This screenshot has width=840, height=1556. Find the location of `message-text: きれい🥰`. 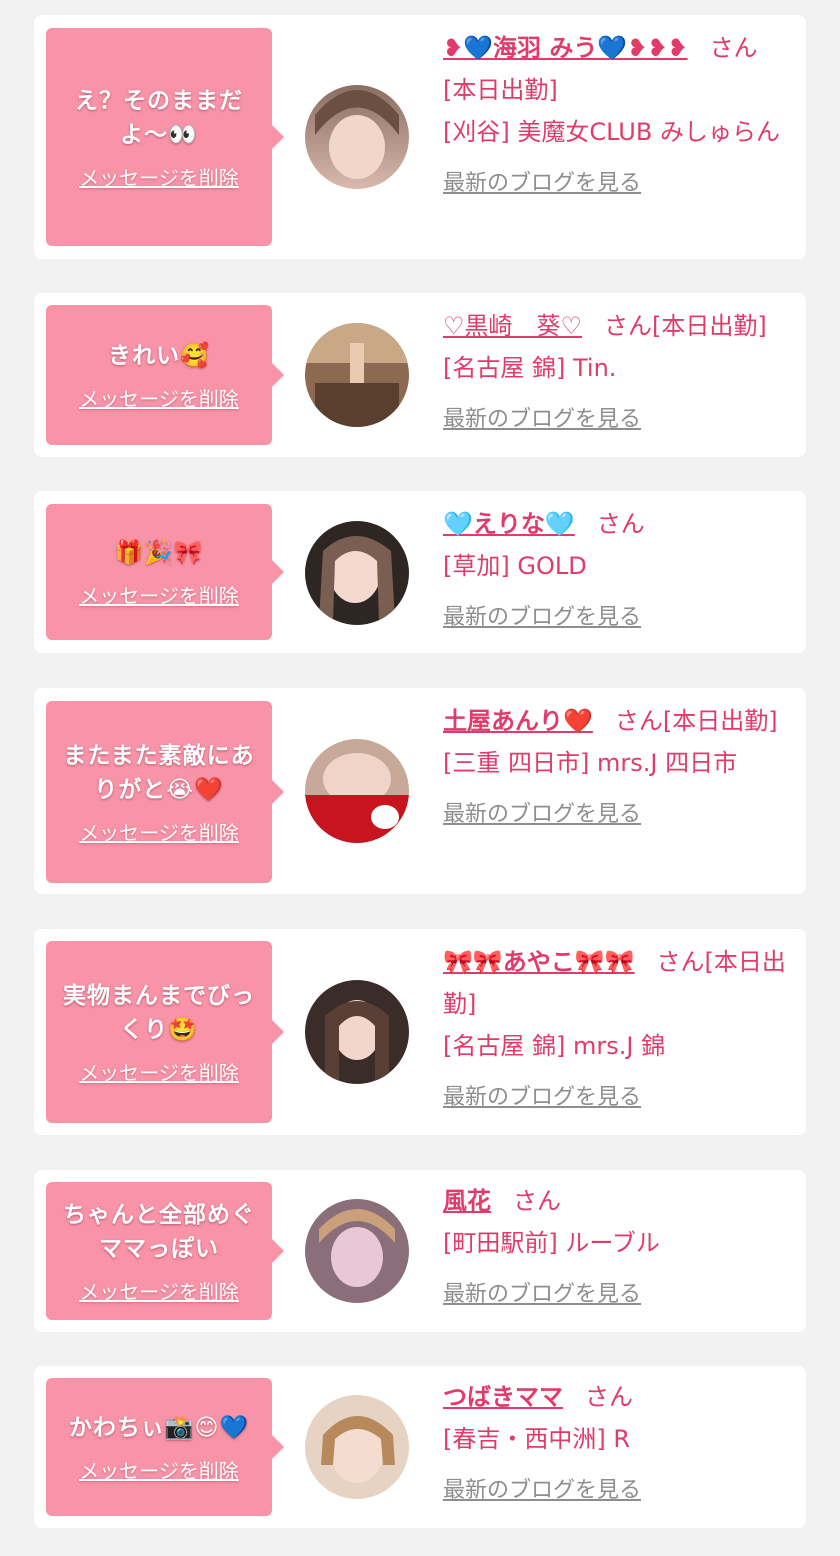

message-text: きれい🥰 is located at coordinates (159, 355).